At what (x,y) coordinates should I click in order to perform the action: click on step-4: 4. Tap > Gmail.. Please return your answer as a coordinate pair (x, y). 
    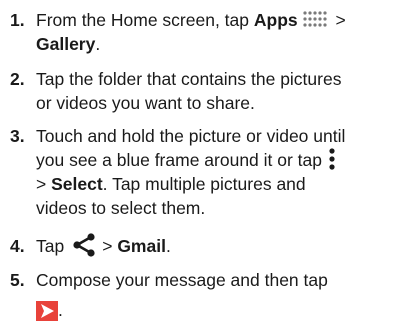
    Looking at the image, I should click on (197, 246).